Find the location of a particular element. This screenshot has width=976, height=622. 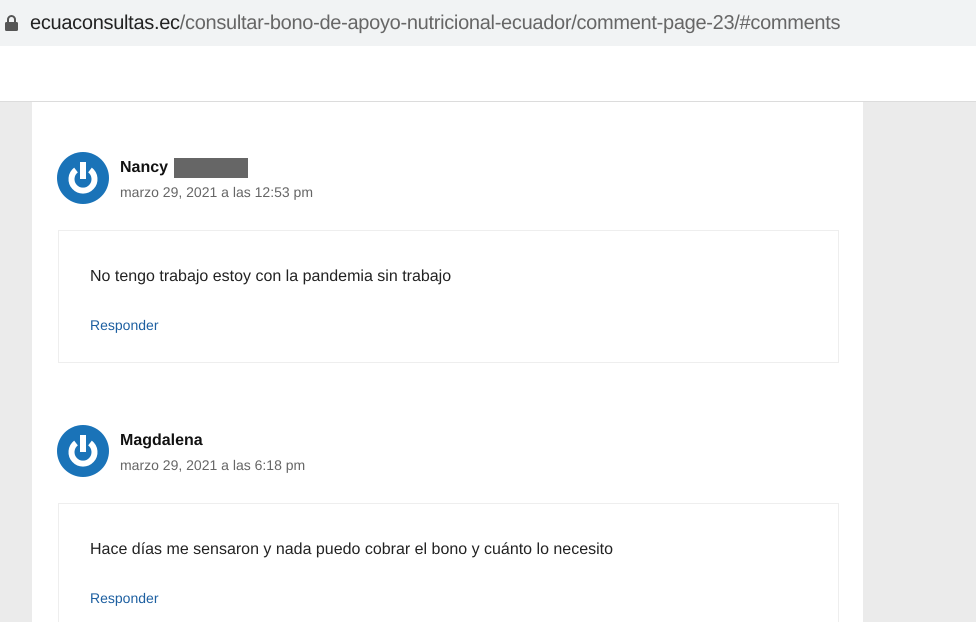

comment-text: Hace días me sensaron y nada puedo cobrar el bono y cuánto lo necesito is located at coordinates (352, 550).